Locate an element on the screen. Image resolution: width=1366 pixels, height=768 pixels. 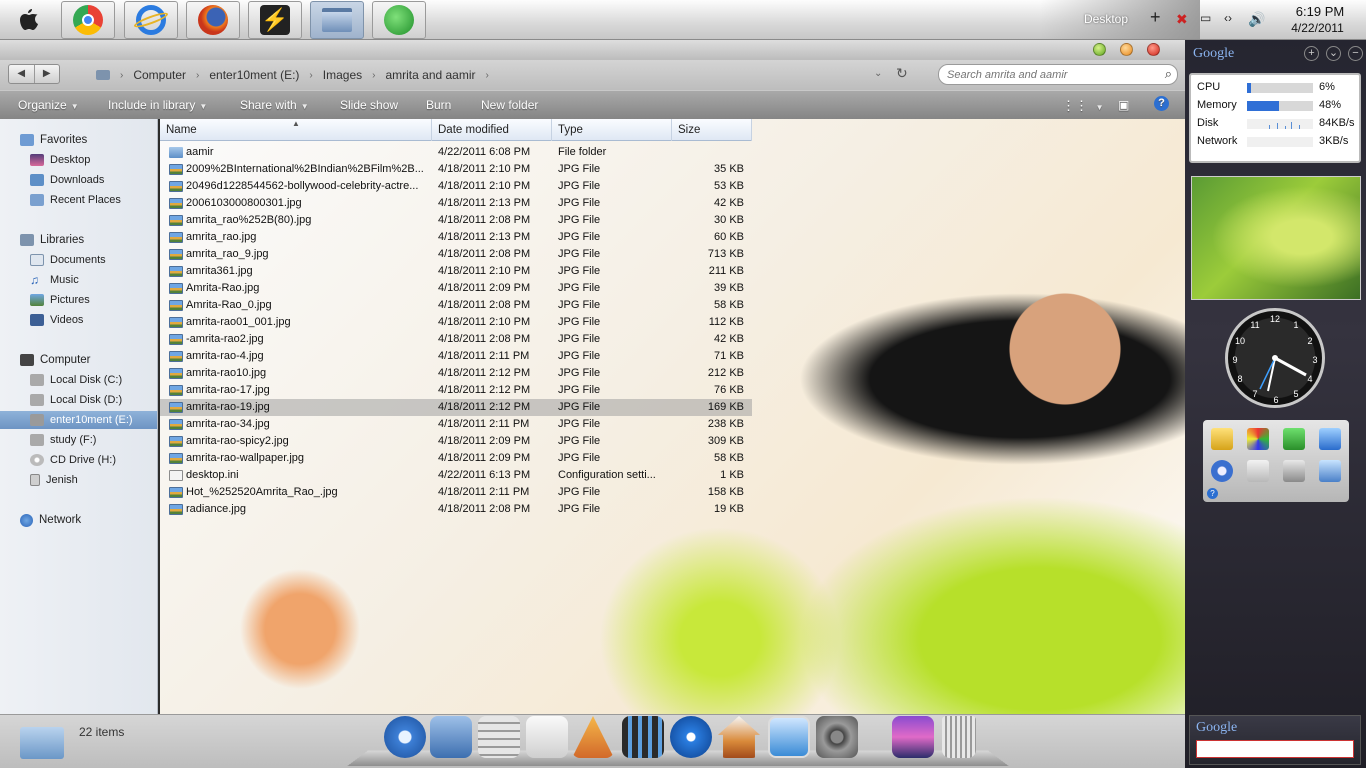
mail-icon is located at coordinates (451, 737).